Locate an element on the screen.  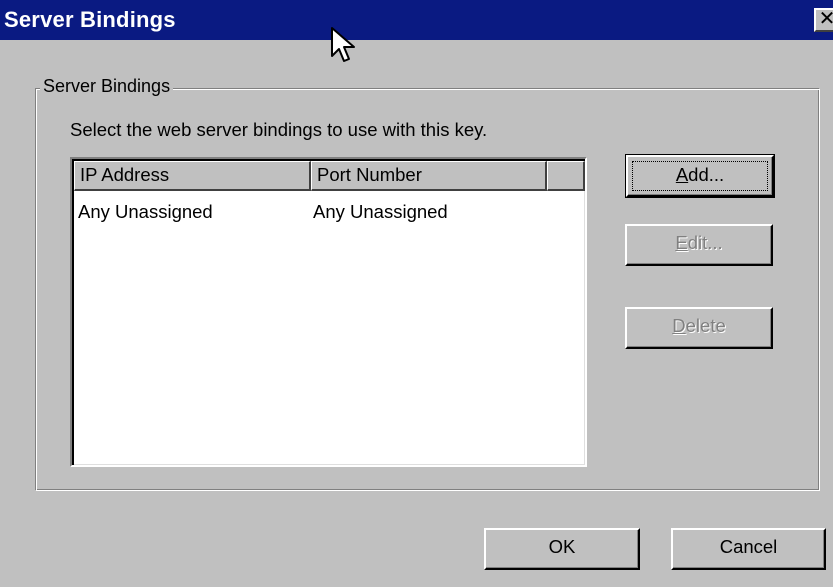
add-mnemonic: A is located at coordinates (682, 174).